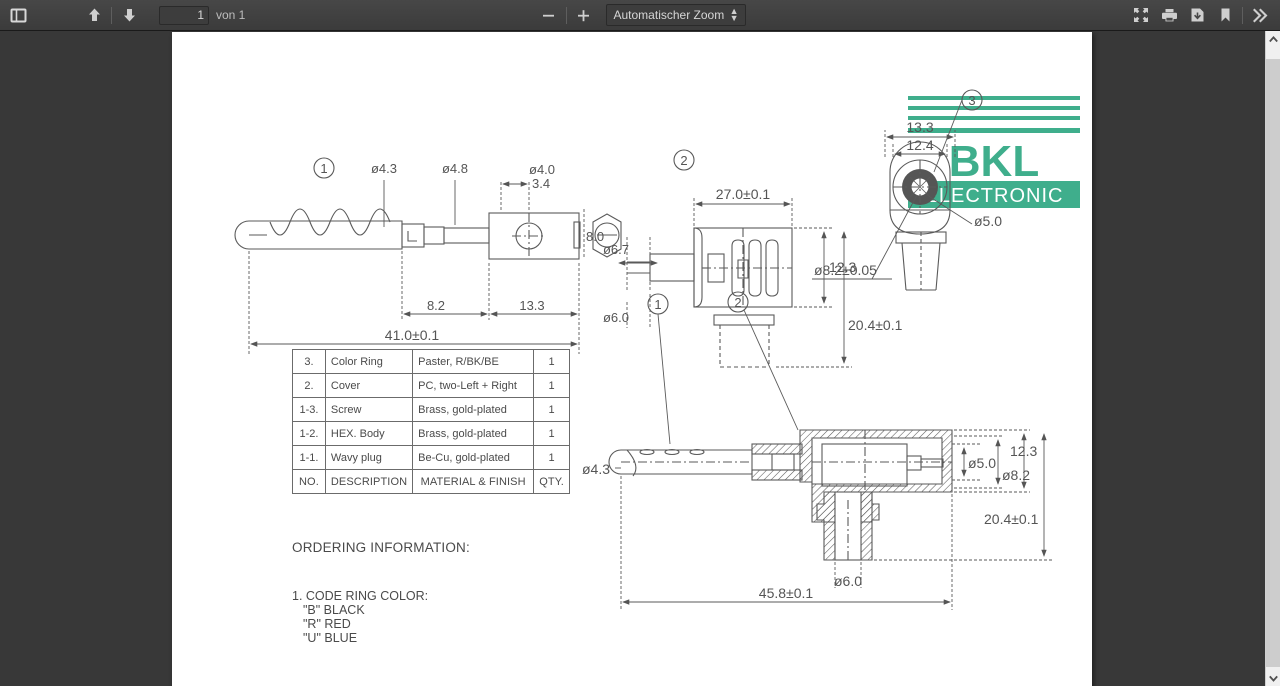 The width and height of the screenshot is (1280, 686). Describe the element at coordinates (309, 433) in the screenshot. I see `cell-no: 1-2.` at that location.